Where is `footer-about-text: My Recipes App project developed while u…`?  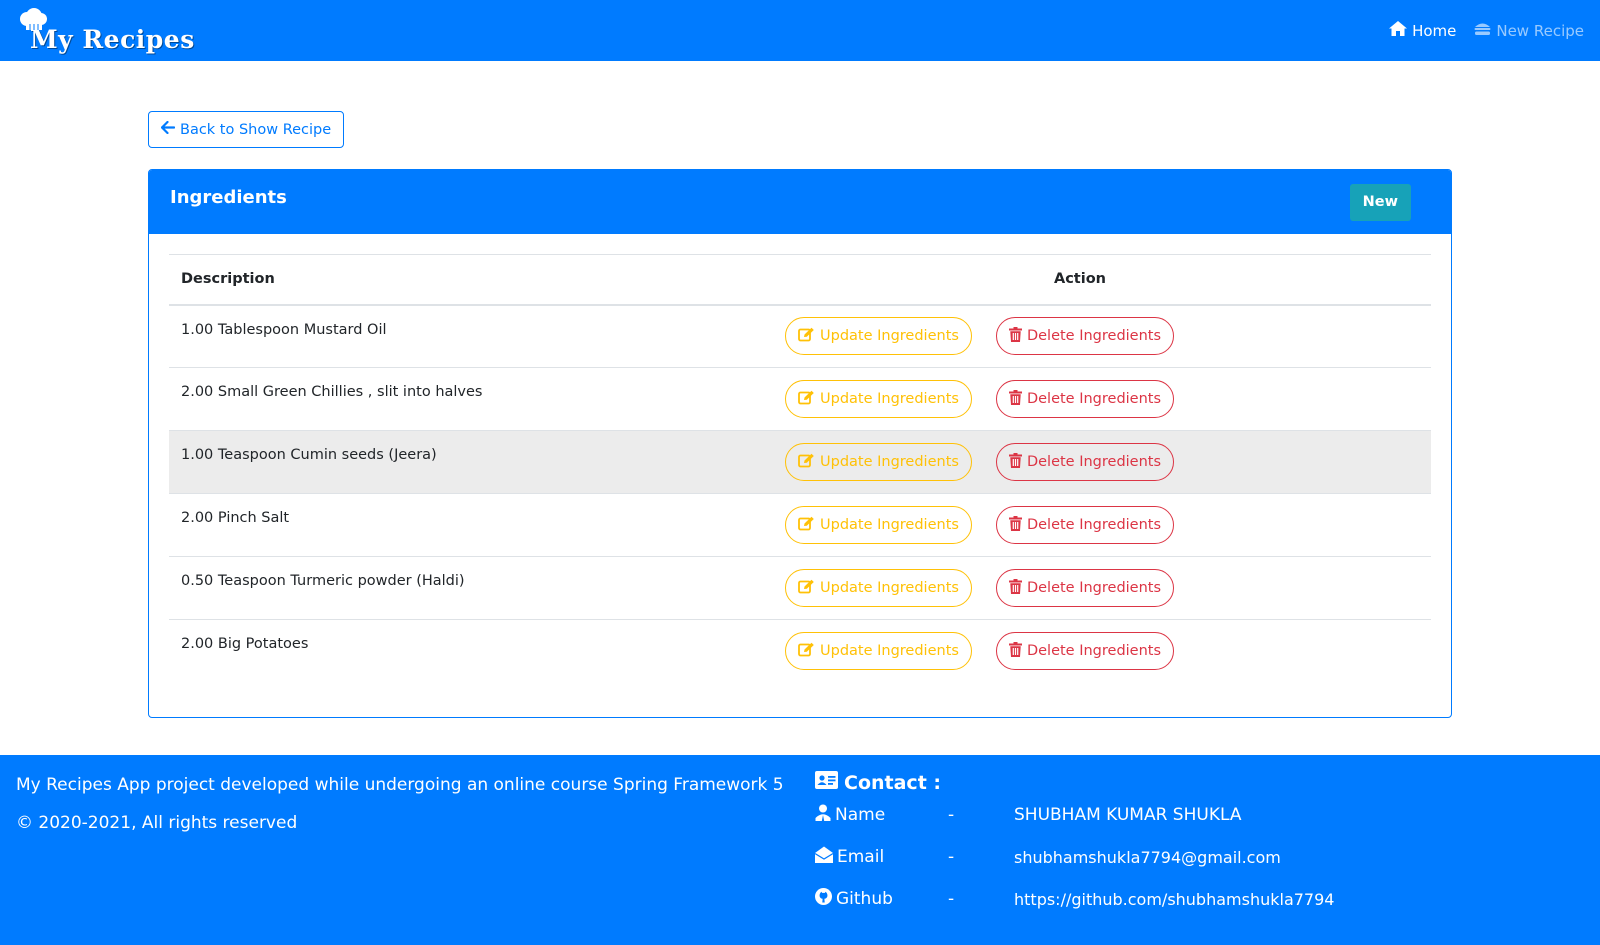
footer-about-text: My Recipes App project developed while u… is located at coordinates (400, 785).